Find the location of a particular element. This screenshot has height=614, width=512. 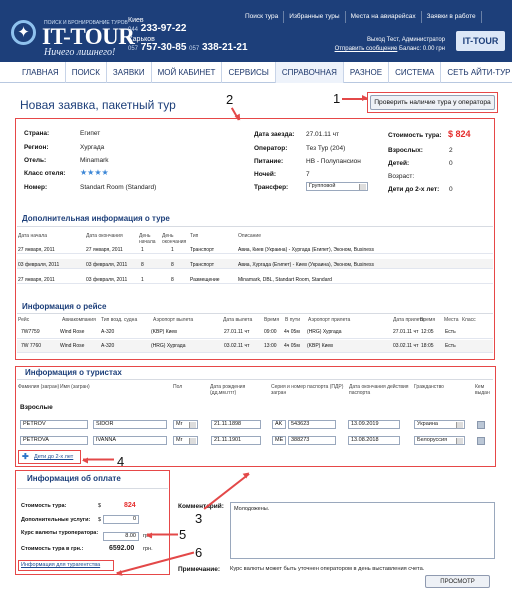

class-label: Класс отеля: is located at coordinates (45, 173).